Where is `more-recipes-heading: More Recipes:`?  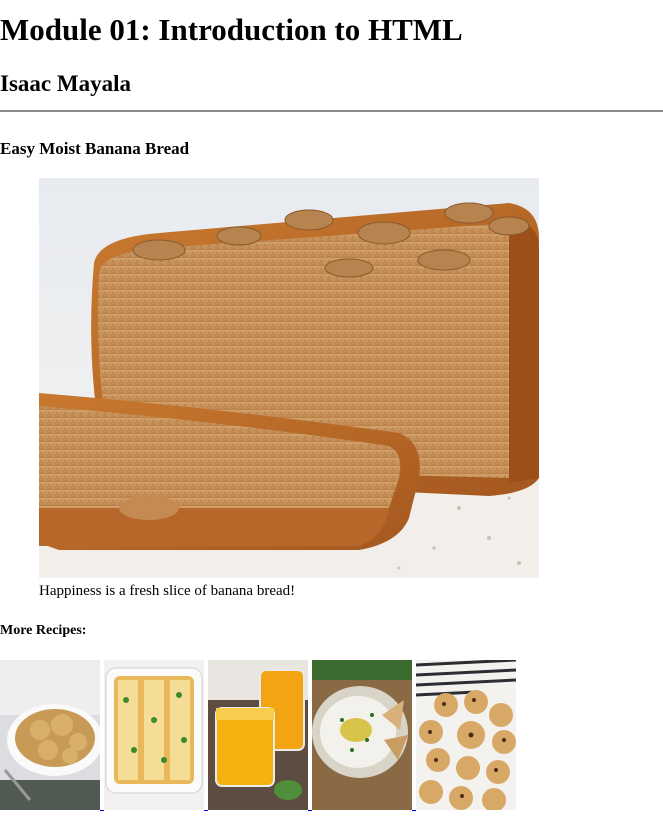 more-recipes-heading: More Recipes: is located at coordinates (43, 630).